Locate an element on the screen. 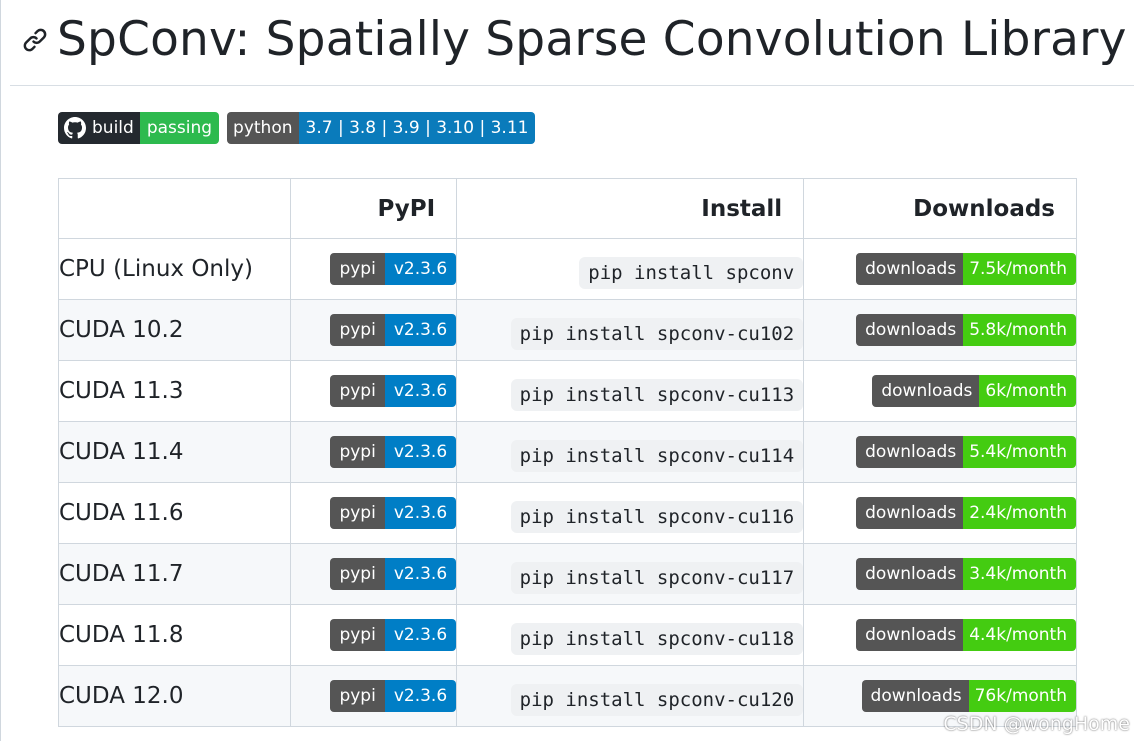 Image resolution: width=1134 pixels, height=741 pixels. downloads-cell: downloads 3.4k/month is located at coordinates (940, 574).